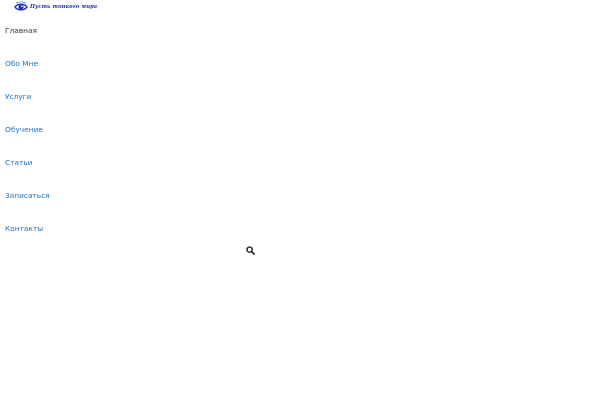  What do you see at coordinates (27, 104) in the screenshot?
I see `nav-item-services: Услуги` at bounding box center [27, 104].